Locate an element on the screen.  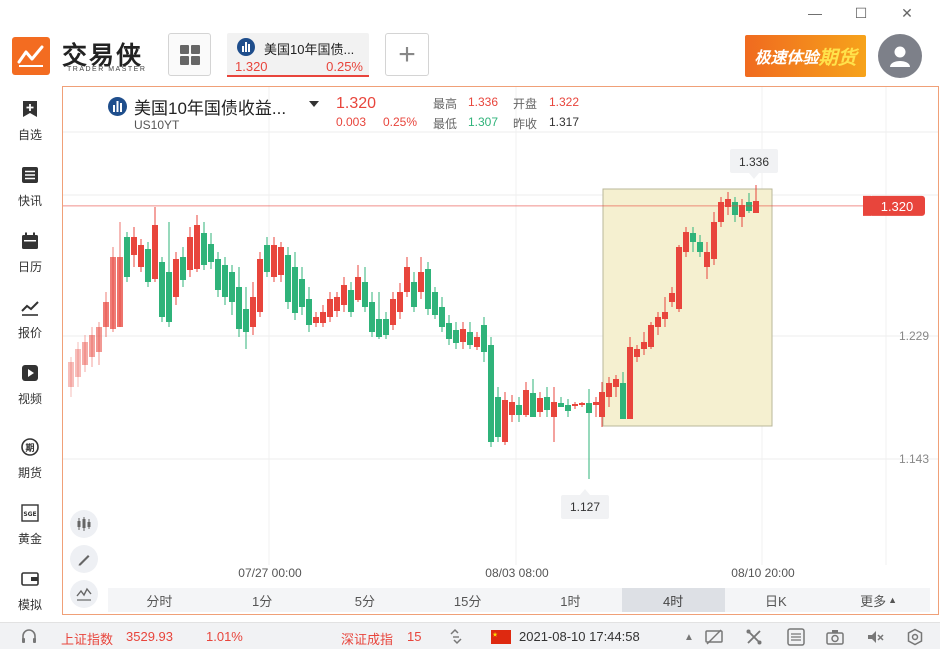
period-1h: 1时 is located at coordinates (570, 600).